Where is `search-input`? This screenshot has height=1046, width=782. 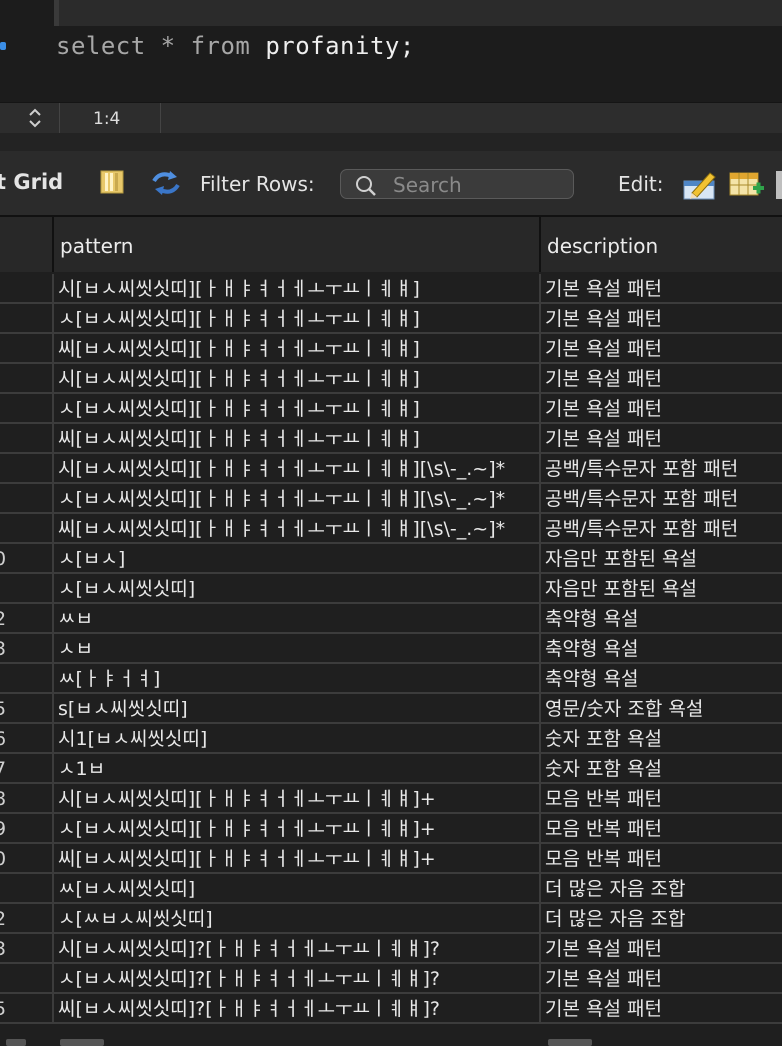
search-input is located at coordinates (478, 185).